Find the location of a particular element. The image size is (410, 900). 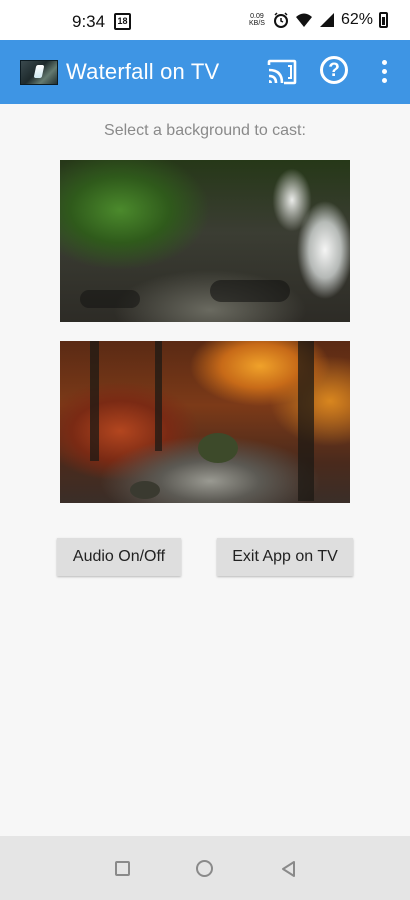

help-icon: ? is located at coordinates (334, 70).